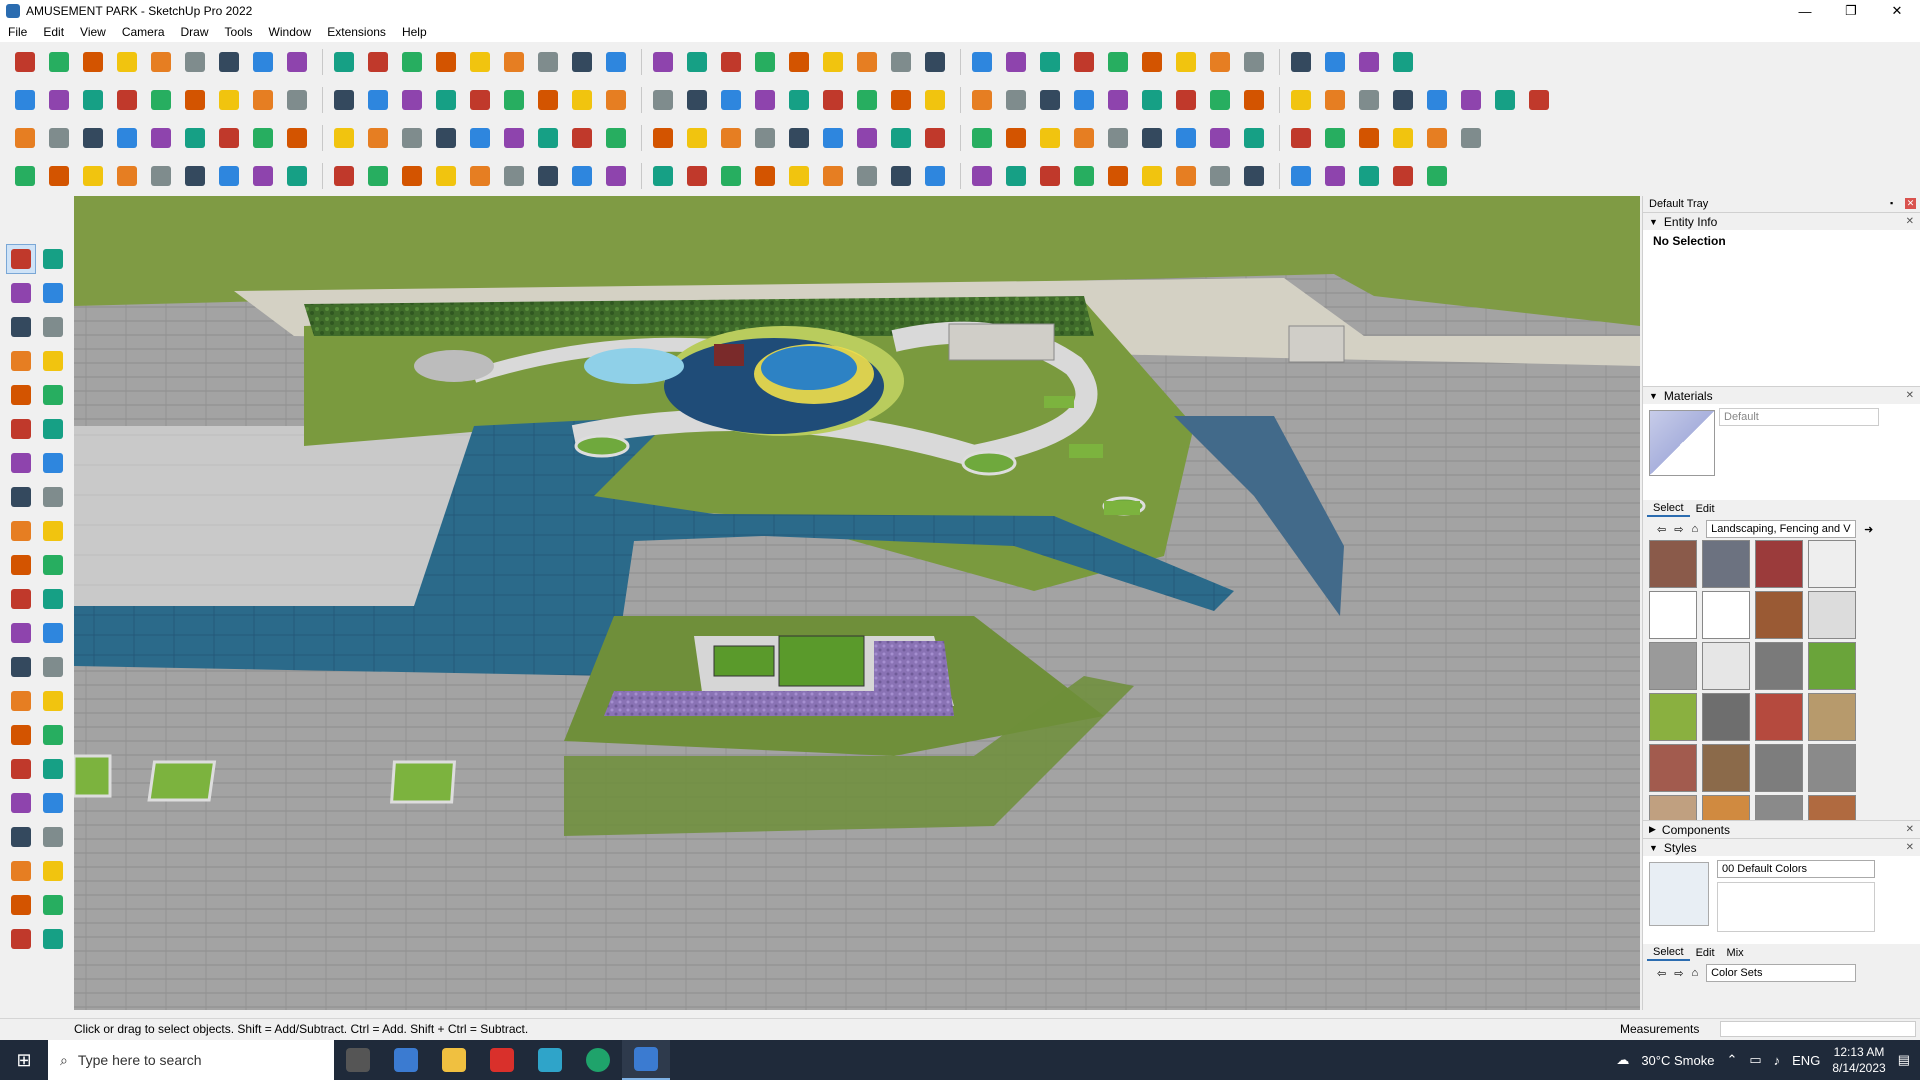 The height and width of the screenshot is (1080, 1920). I want to click on chevron-up-icon: ⌃, so click(1731, 1060).